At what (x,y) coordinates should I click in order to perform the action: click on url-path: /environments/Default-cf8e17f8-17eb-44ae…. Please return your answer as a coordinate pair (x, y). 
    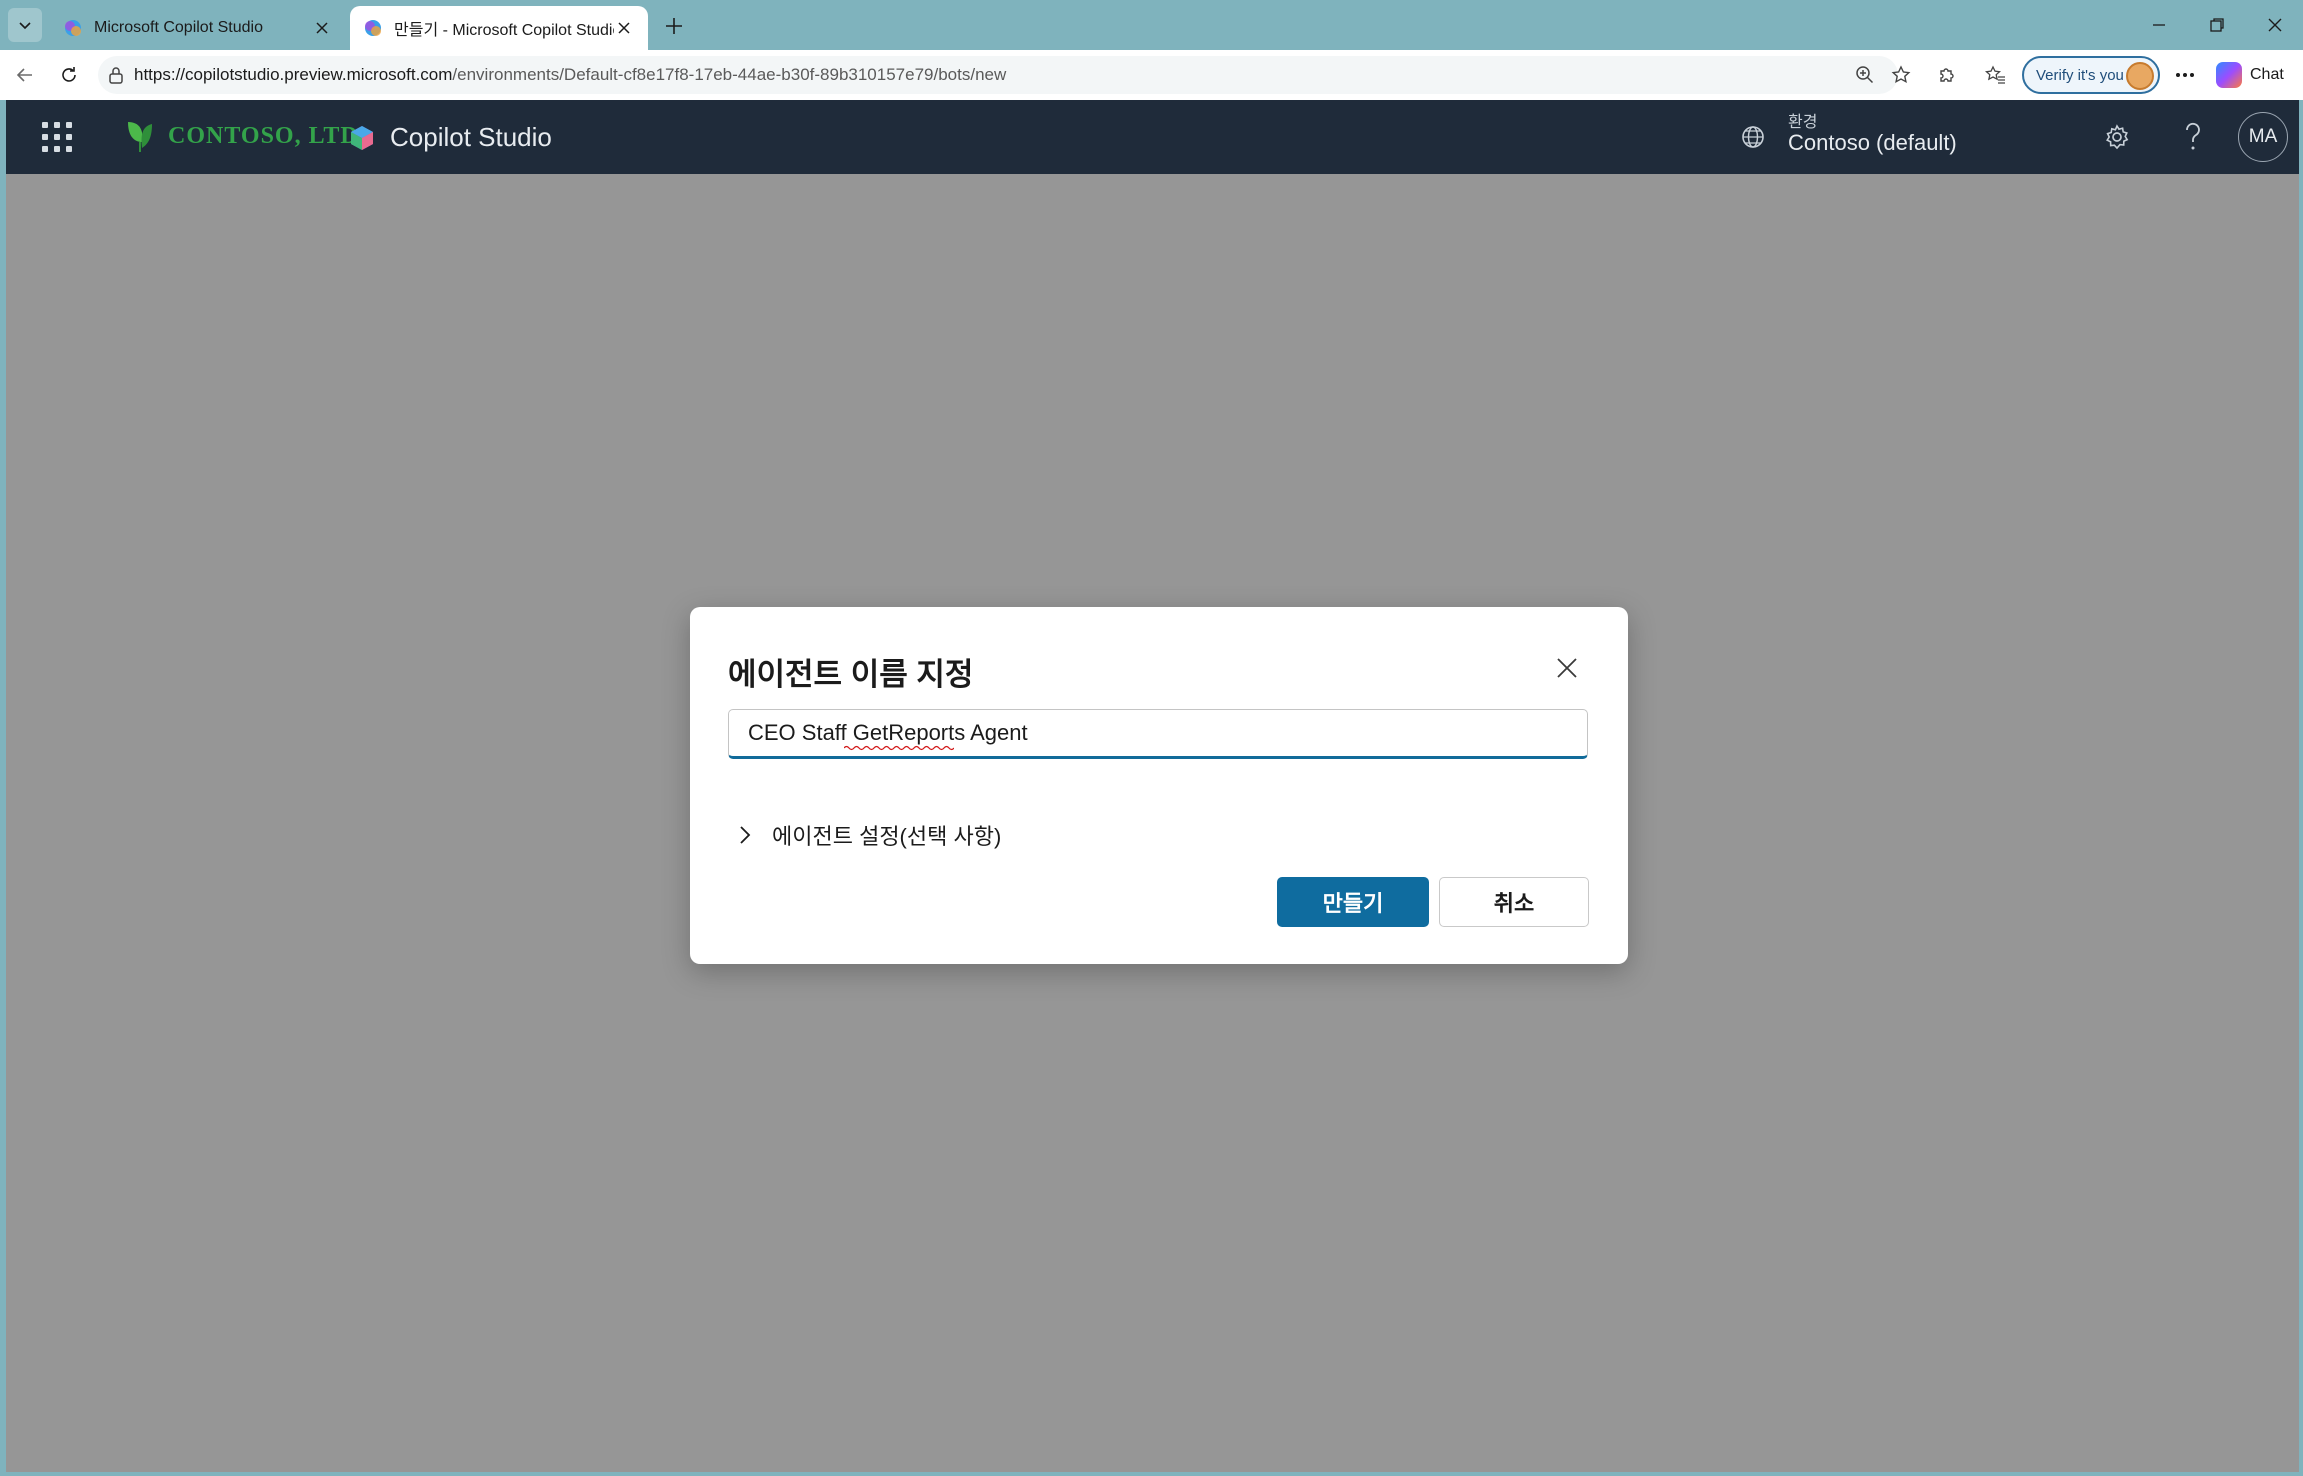
    Looking at the image, I should click on (729, 74).